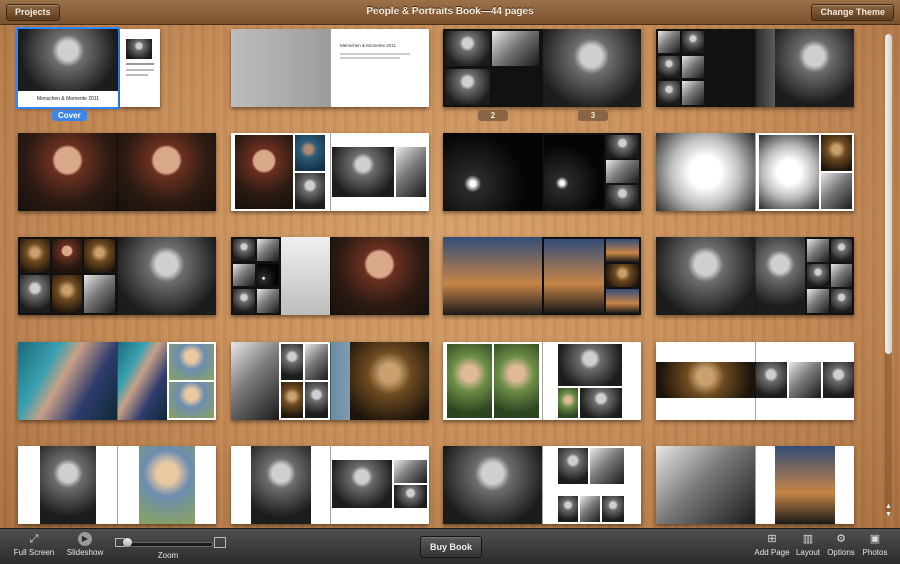 The image size is (900, 564). I want to click on change-theme-button: Change Theme, so click(852, 12).